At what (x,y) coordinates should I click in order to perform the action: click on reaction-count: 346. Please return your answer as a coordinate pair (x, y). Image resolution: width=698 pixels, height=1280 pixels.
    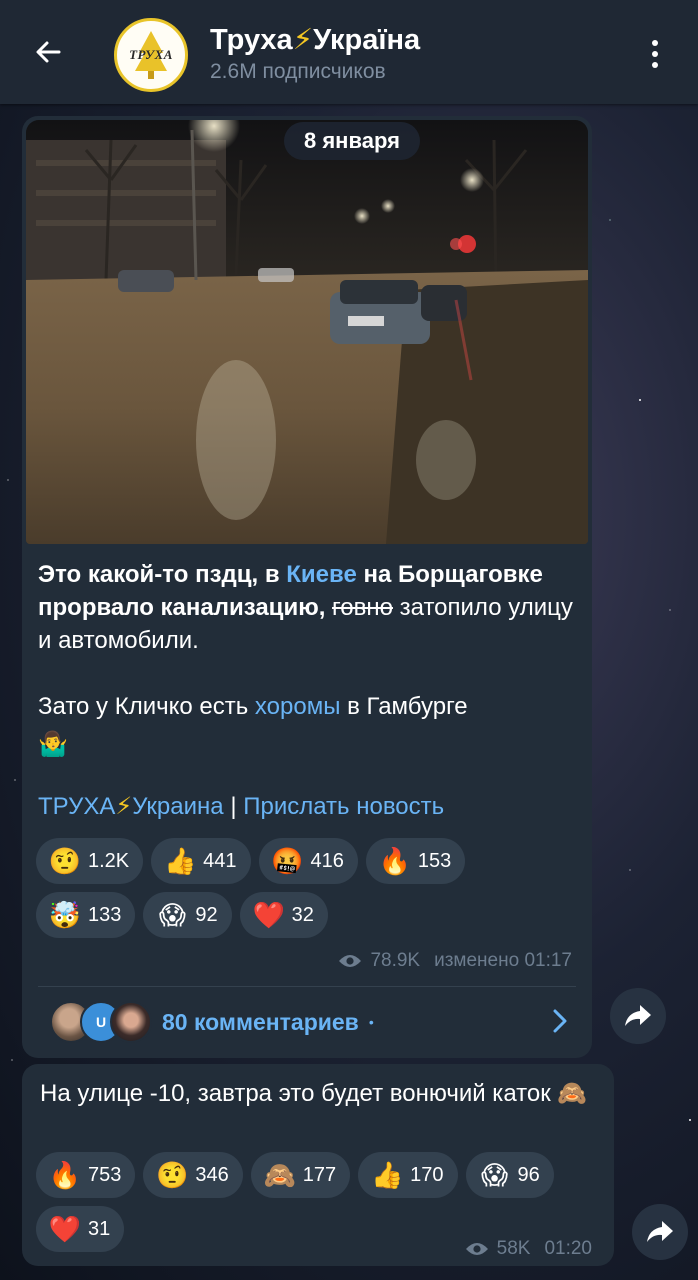
    Looking at the image, I should click on (212, 1174).